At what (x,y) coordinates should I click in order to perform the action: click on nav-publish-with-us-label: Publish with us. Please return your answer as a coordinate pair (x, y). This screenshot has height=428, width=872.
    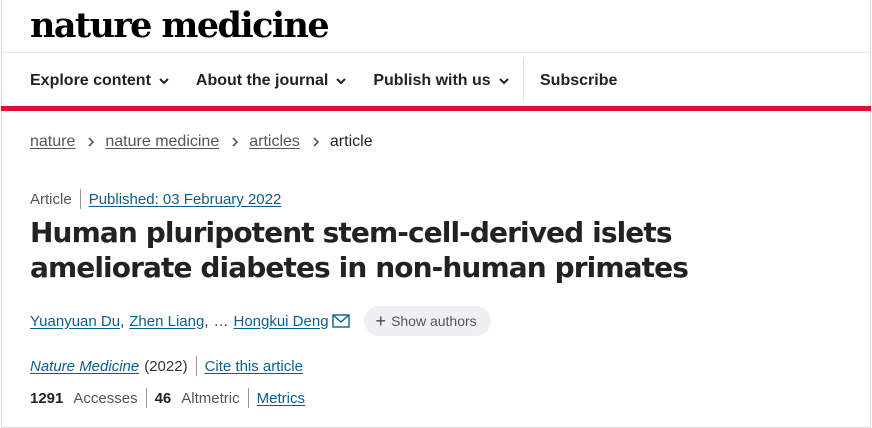
    Looking at the image, I should click on (432, 80).